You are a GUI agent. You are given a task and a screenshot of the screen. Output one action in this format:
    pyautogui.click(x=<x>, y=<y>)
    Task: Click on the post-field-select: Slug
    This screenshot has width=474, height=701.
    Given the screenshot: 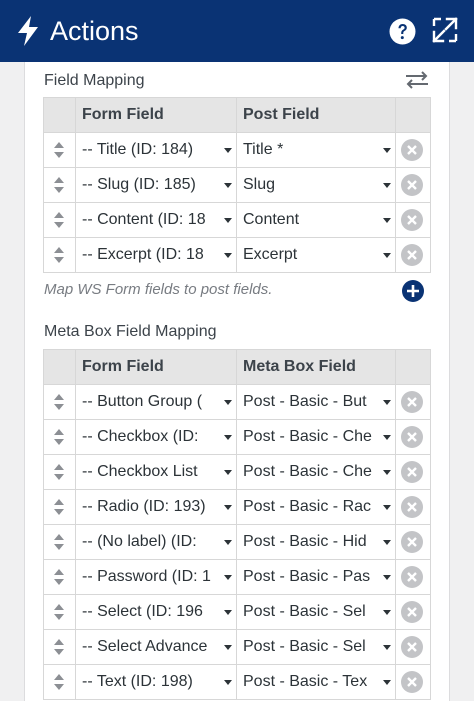 What is the action you would take?
    pyautogui.click(x=317, y=185)
    